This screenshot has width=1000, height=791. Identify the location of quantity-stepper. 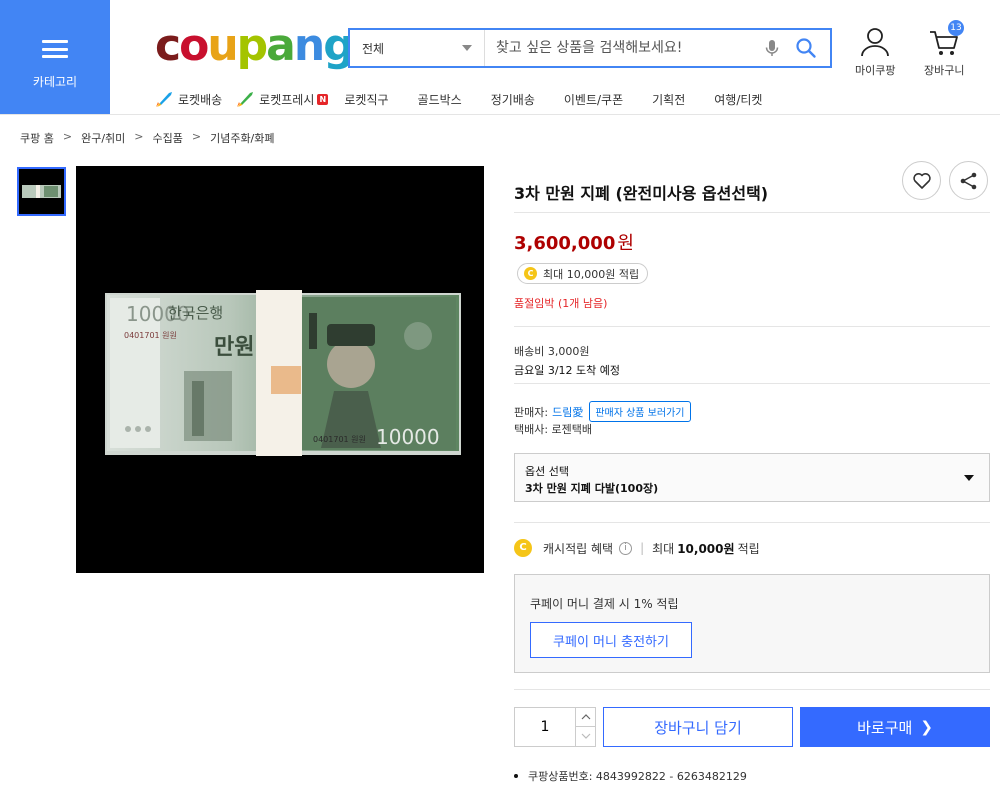
(555, 727).